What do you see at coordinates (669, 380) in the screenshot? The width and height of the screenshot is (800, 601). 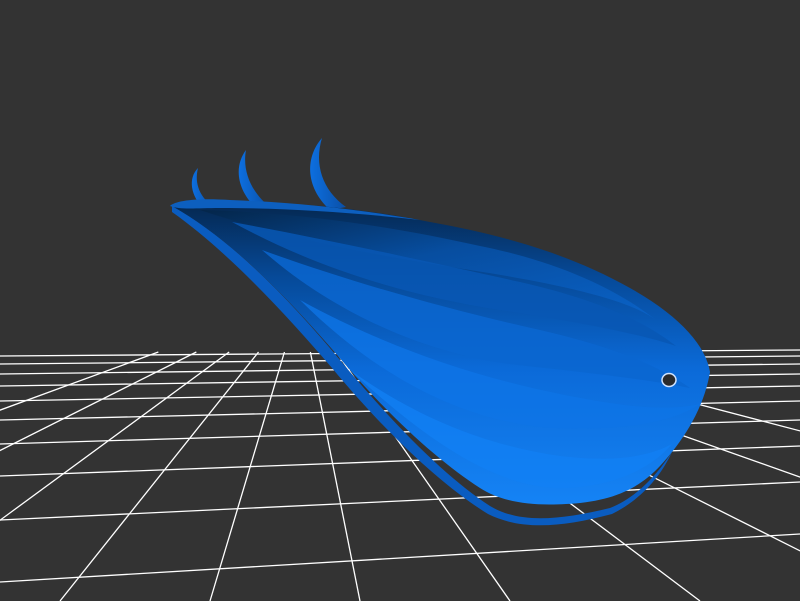 I see `hole-icon` at bounding box center [669, 380].